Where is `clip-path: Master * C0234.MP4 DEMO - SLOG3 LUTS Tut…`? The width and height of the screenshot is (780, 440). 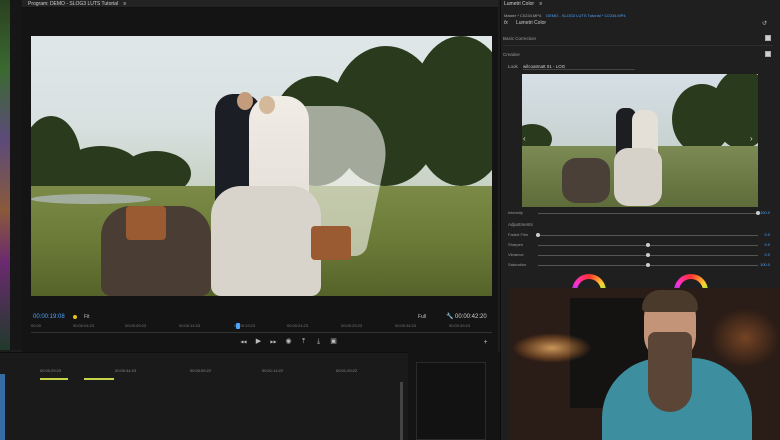 clip-path: Master * C0234.MP4 DEMO - SLOG3 LUTS Tut… is located at coordinates (565, 15).